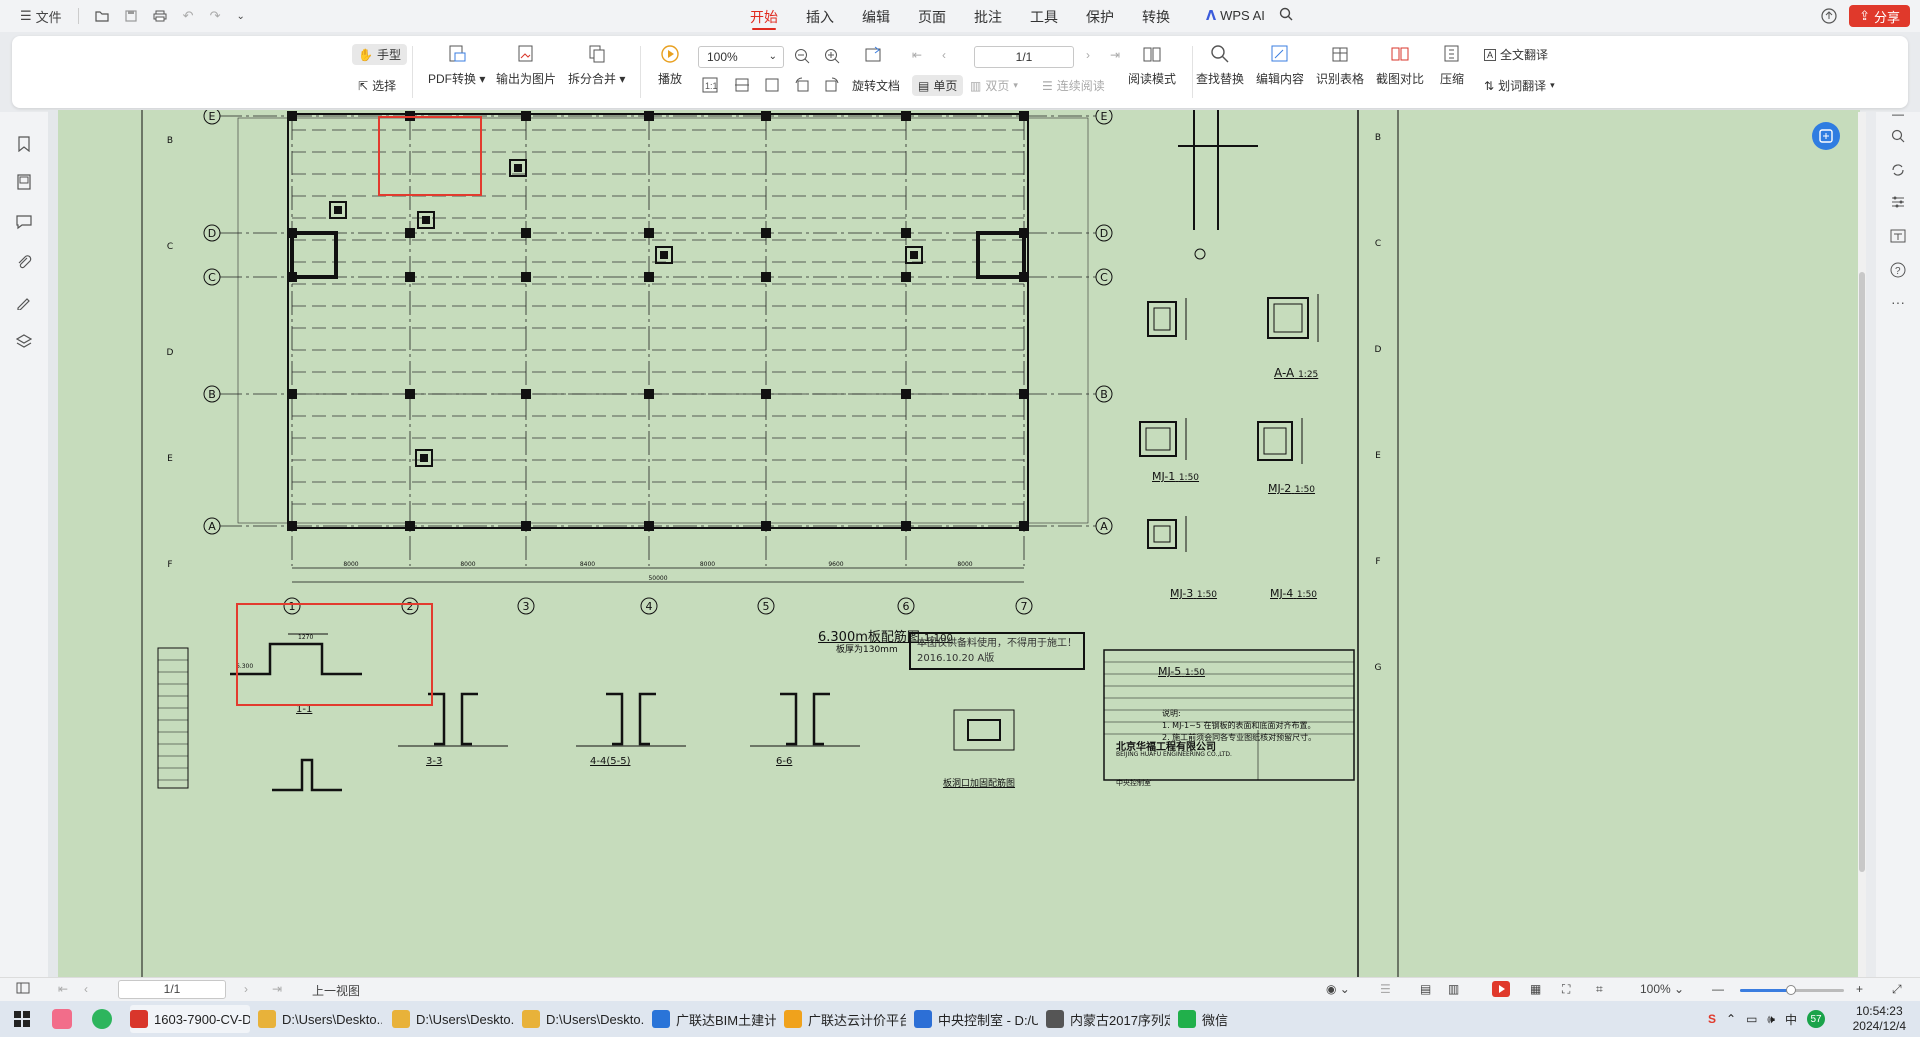  I want to click on fit-page-icon, so click(874, 55).